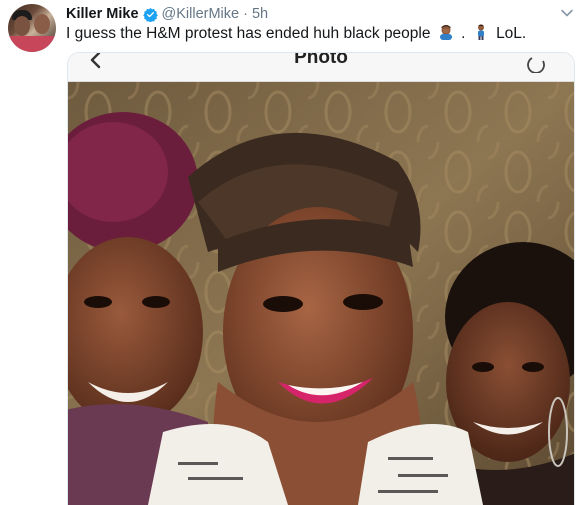  What do you see at coordinates (22, 26) in the screenshot?
I see `avatar-face-left` at bounding box center [22, 26].